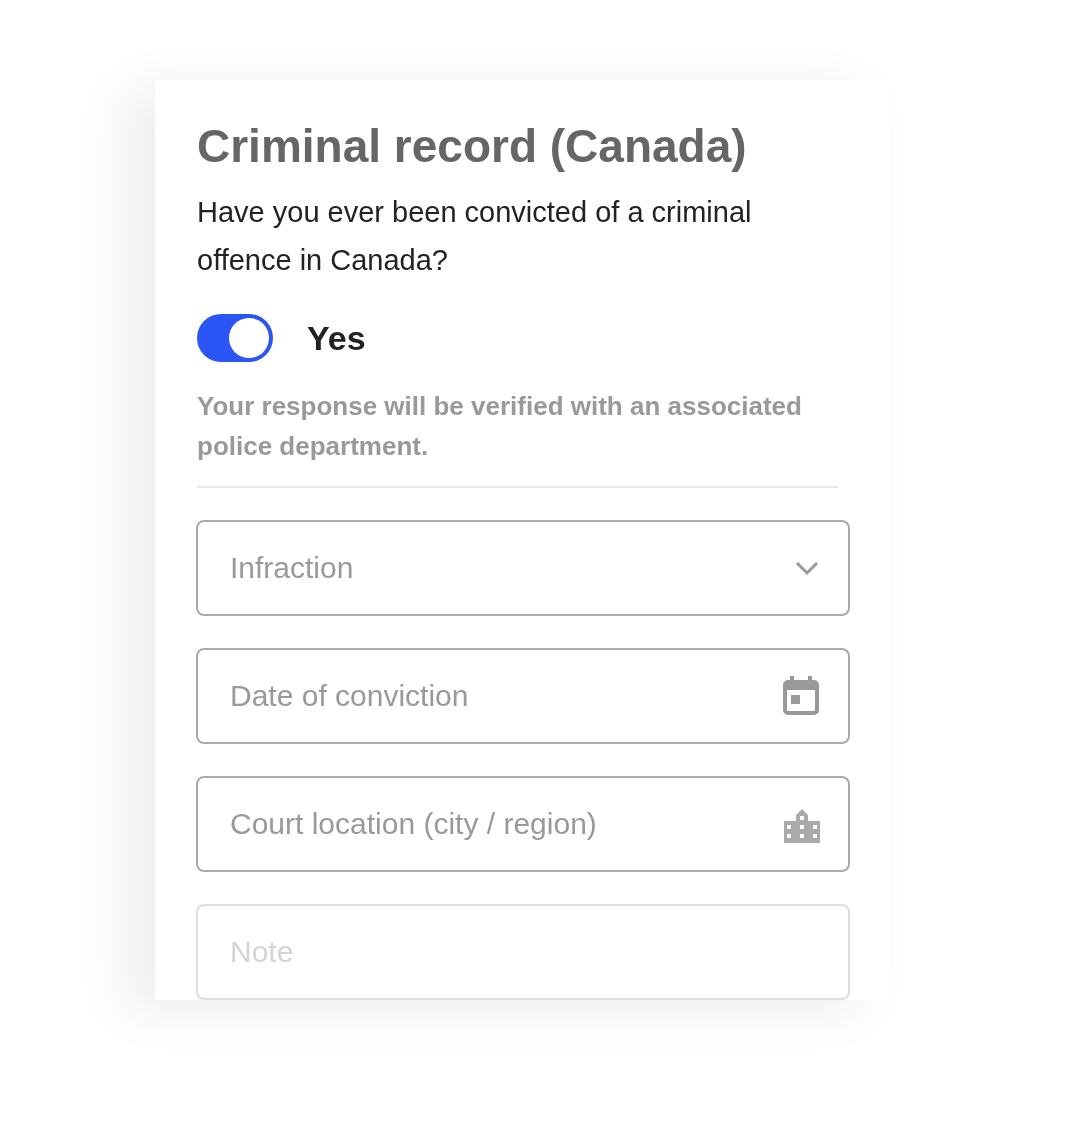  Describe the element at coordinates (500, 426) in the screenshot. I see `hint-text: Your response will be verified with an associated police department.` at that location.